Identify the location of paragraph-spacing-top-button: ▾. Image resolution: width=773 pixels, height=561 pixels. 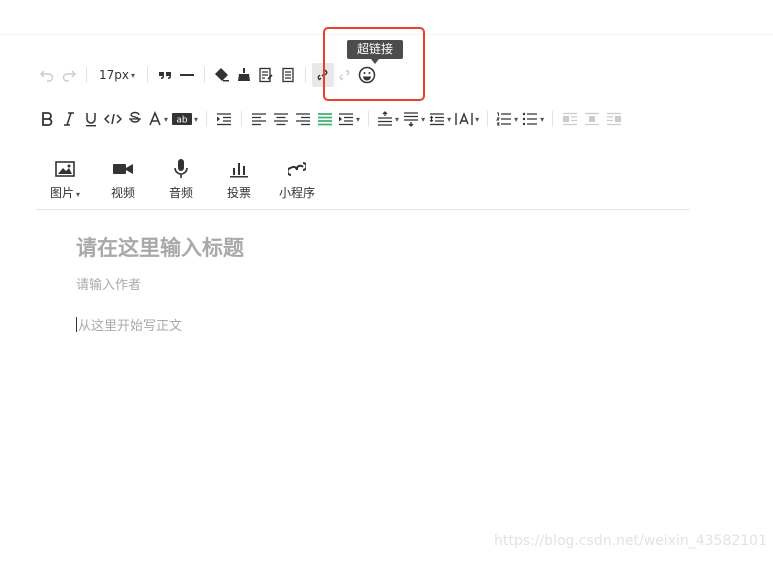
(388, 119).